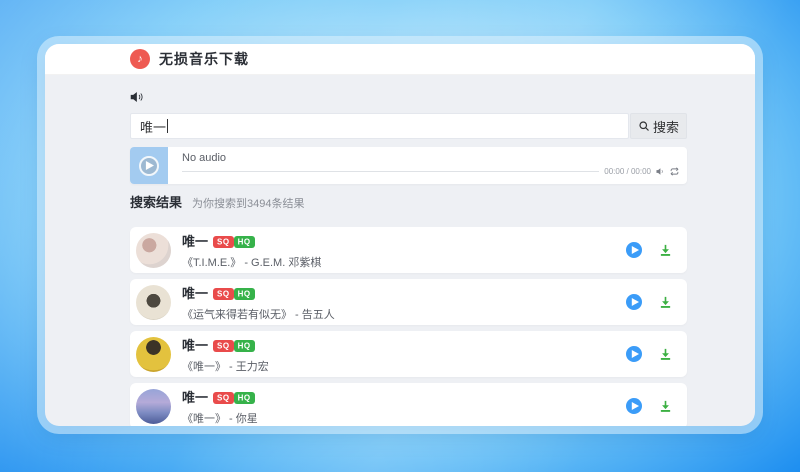 Image resolution: width=800 pixels, height=472 pixels. What do you see at coordinates (379, 126) in the screenshot?
I see `search-input: 唯一` at bounding box center [379, 126].